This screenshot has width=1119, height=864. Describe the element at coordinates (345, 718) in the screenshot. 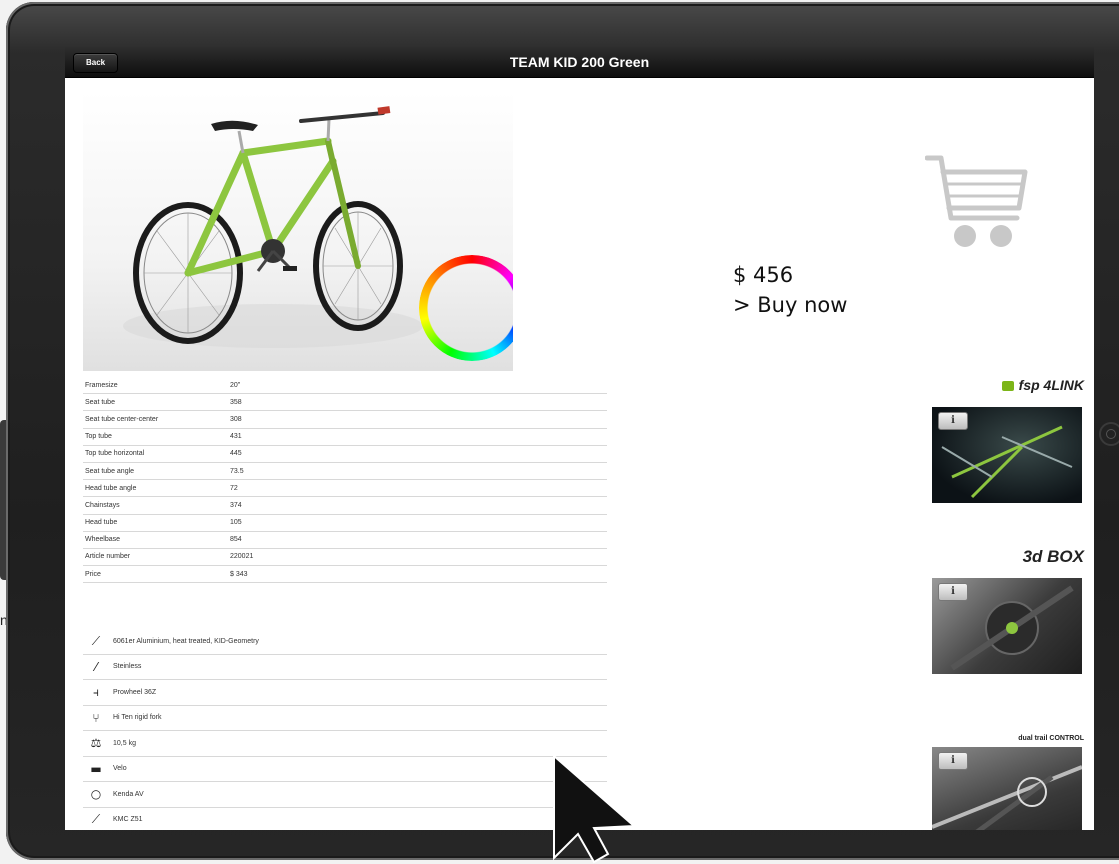

I see `list-item: ⑂ Hi Ten rigid fork` at that location.